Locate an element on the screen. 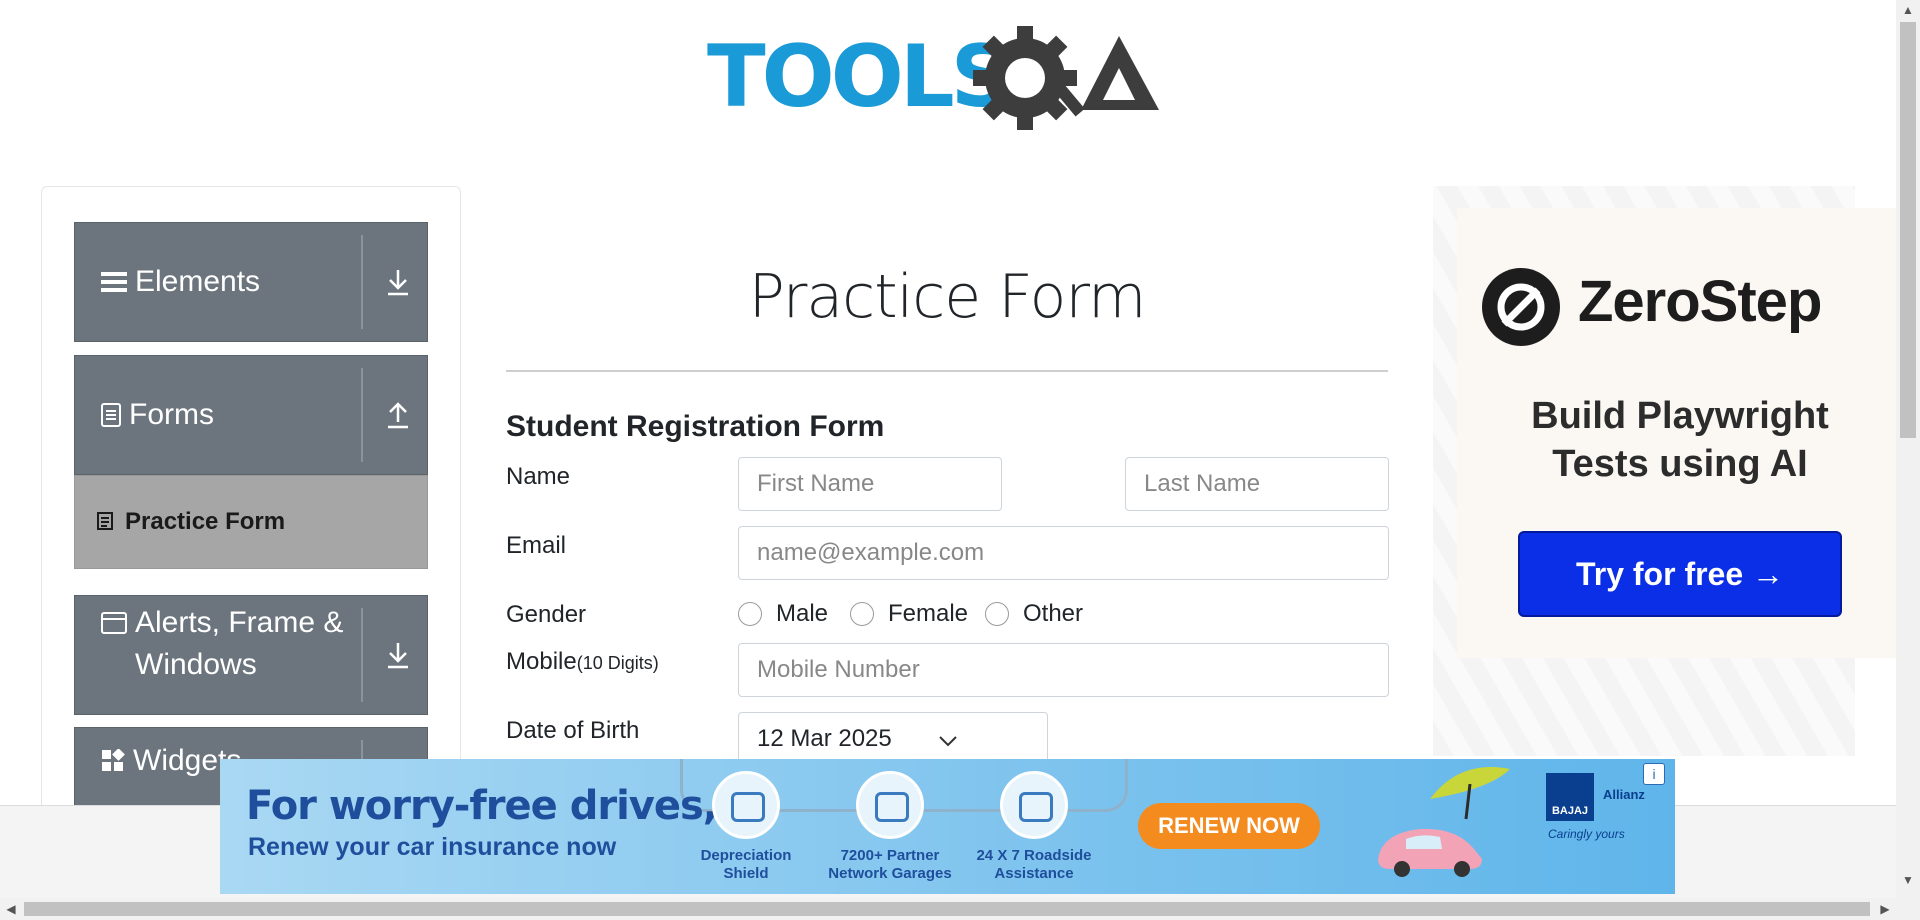 This screenshot has width=1920, height=920. feature-line2: Assistance is located at coordinates (1034, 873).